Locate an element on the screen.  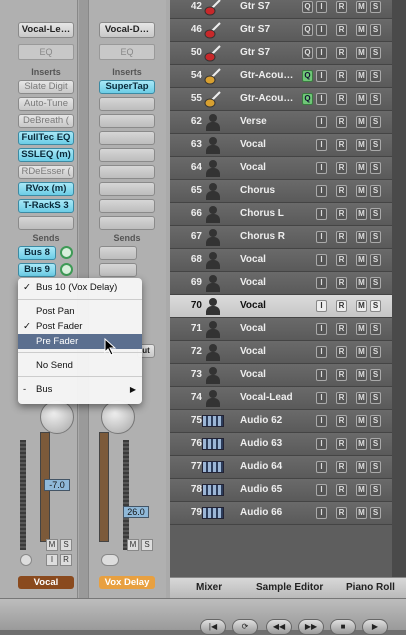
track-row: 71 Vocal I R M S is located at coordinates (281, 329).